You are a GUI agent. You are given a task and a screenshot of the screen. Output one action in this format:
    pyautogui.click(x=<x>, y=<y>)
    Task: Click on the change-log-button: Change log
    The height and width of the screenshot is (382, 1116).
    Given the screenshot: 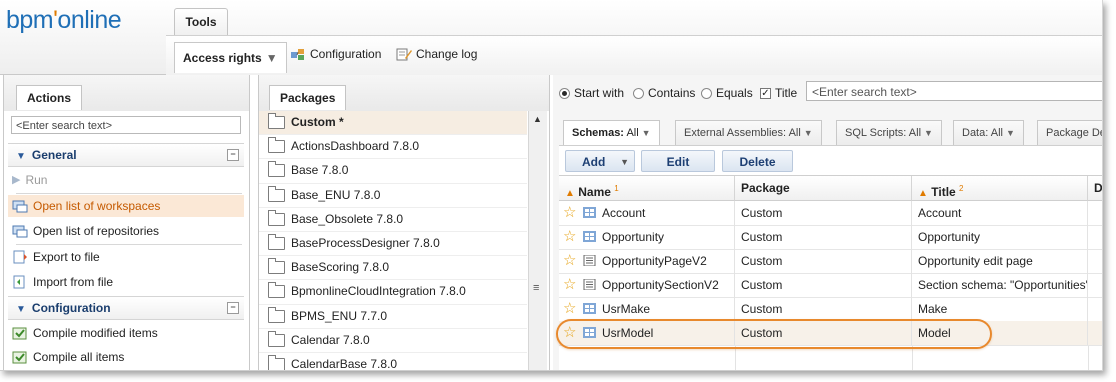 What is the action you would take?
    pyautogui.click(x=436, y=54)
    